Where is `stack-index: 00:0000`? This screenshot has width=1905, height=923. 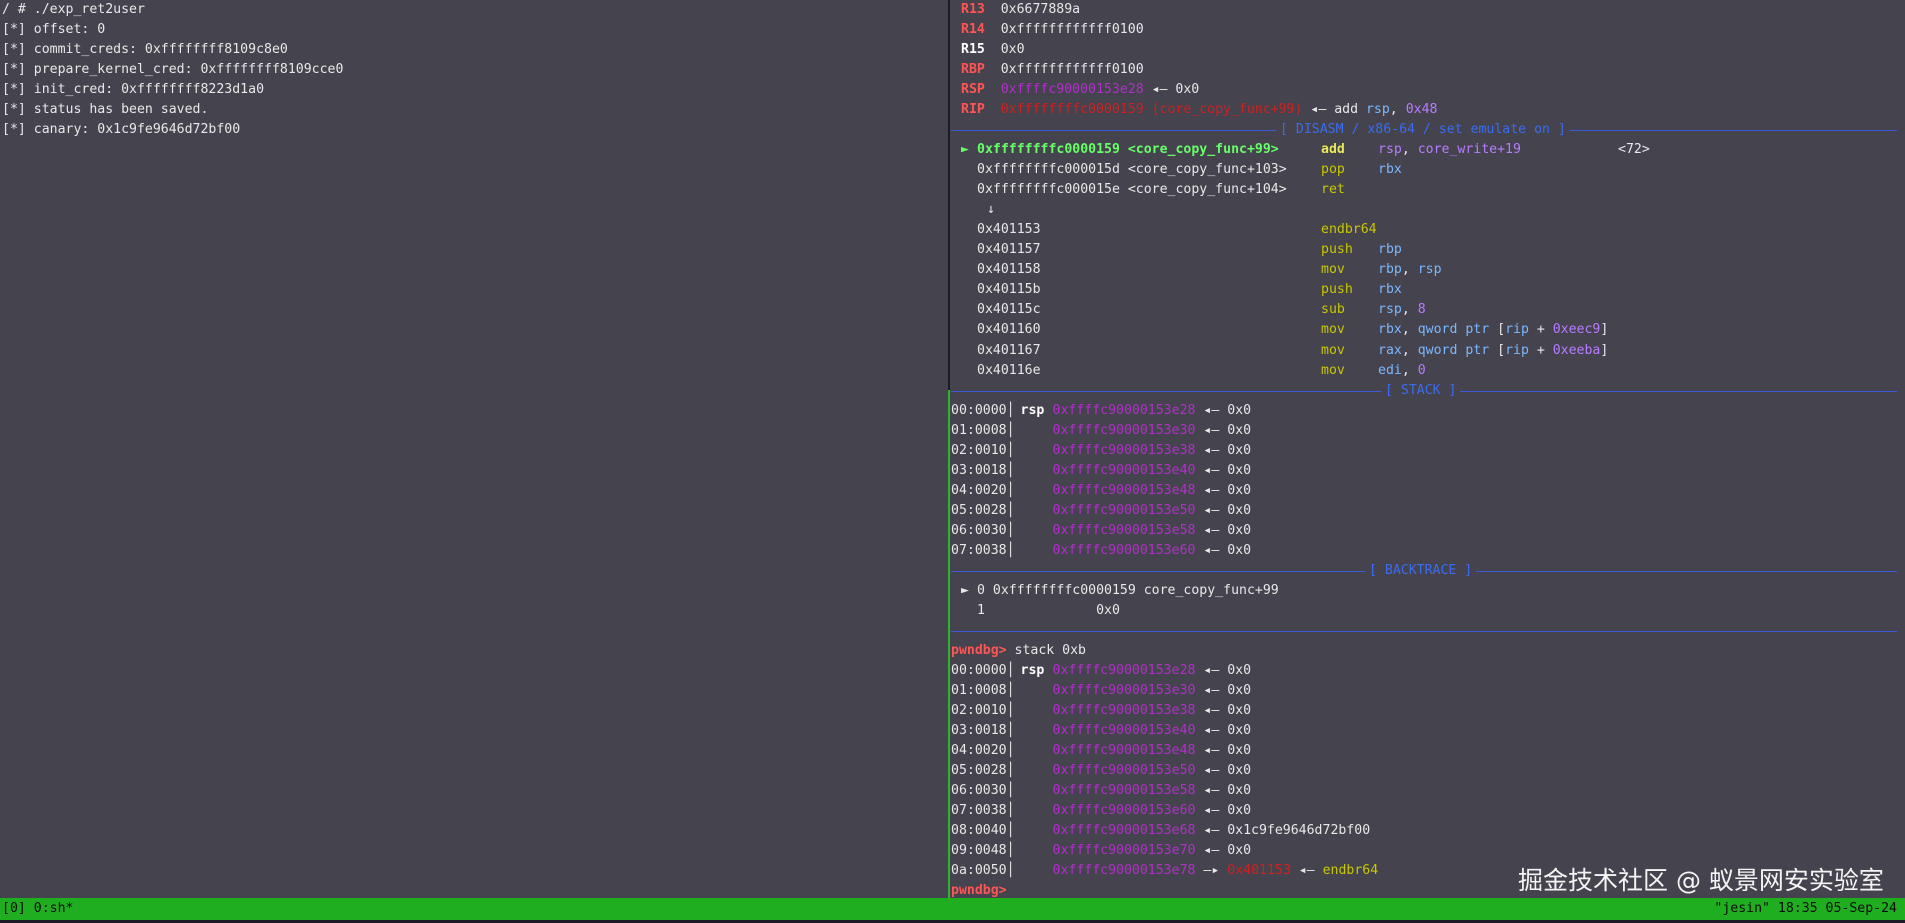 stack-index: 00:0000 is located at coordinates (979, 410).